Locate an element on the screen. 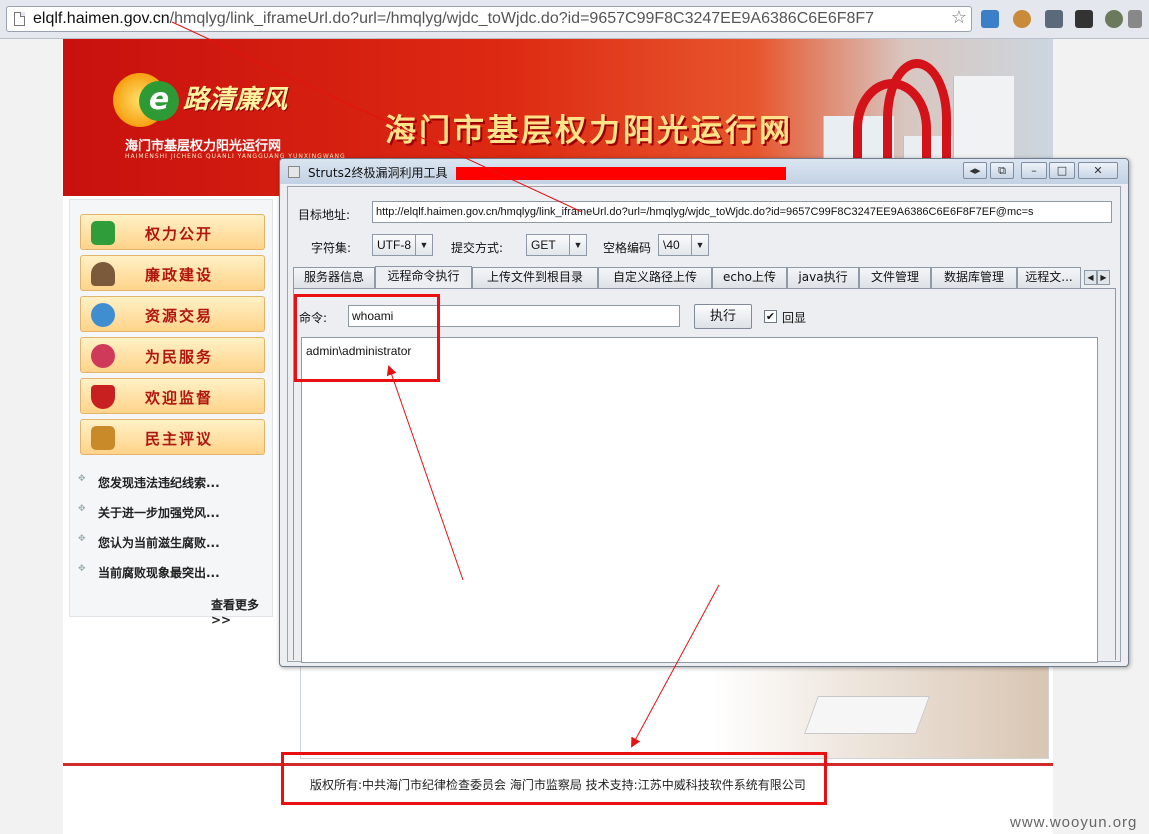  arrow-url-line is located at coordinates (377, 117).